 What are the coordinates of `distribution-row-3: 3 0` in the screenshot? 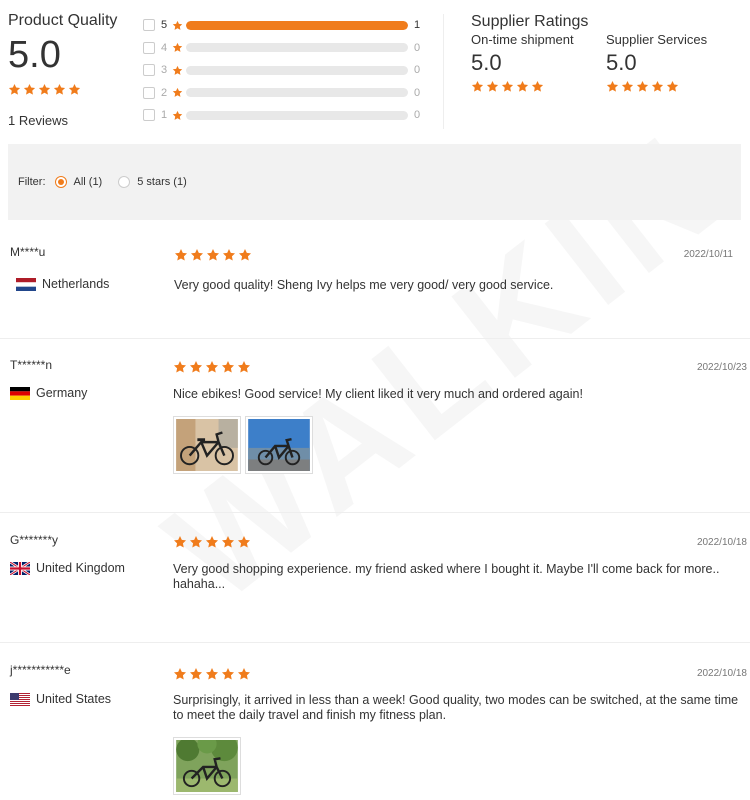 It's located at (283, 70).